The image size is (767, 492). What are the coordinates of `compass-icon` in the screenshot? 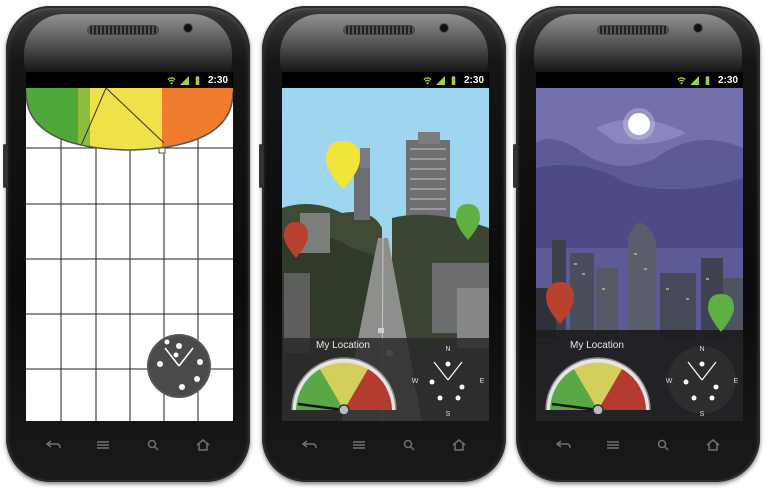 It's located at (179, 366).